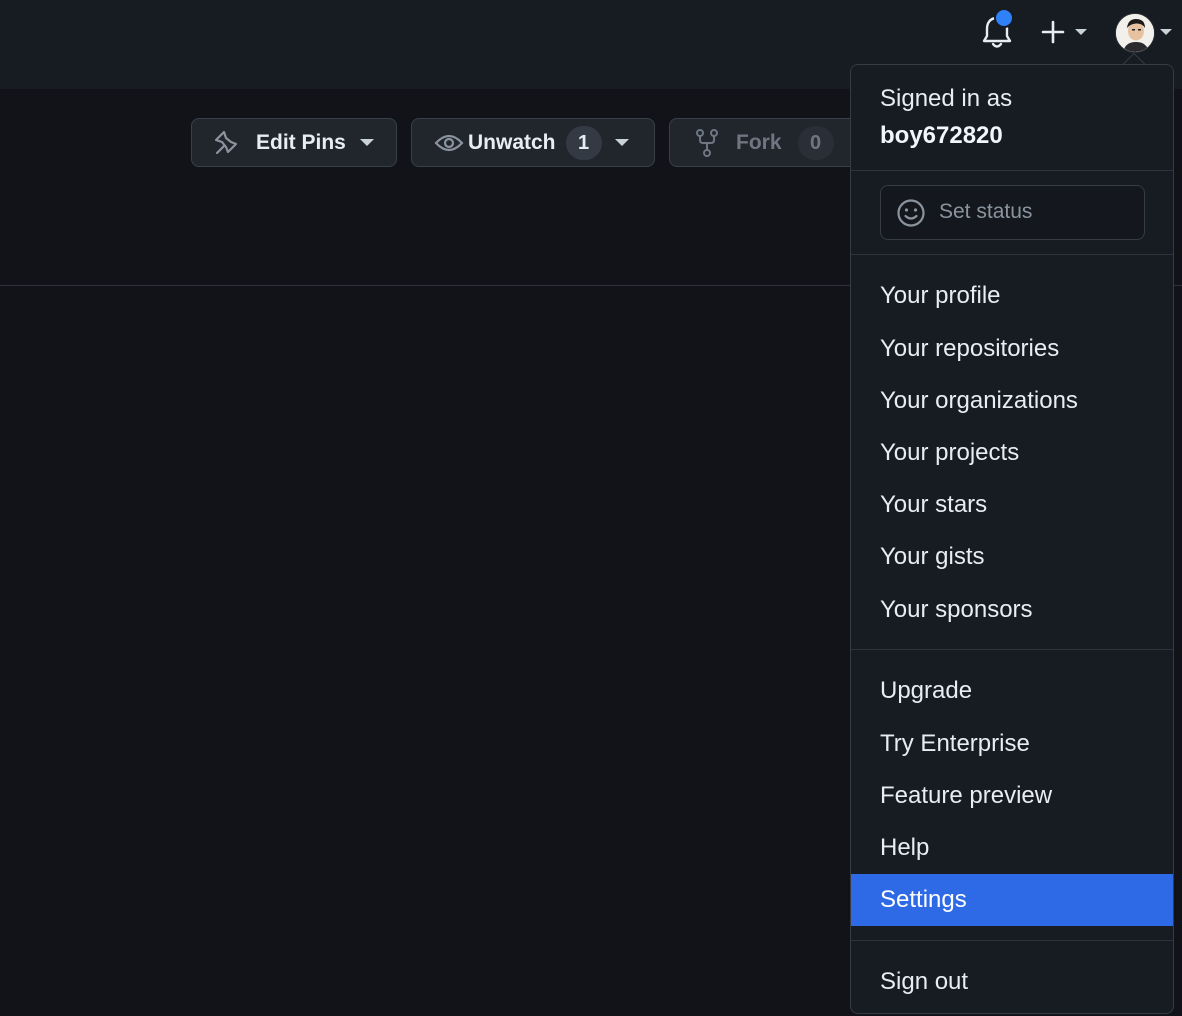  I want to click on menu-item-your-repositories: Your repositories, so click(1012, 349).